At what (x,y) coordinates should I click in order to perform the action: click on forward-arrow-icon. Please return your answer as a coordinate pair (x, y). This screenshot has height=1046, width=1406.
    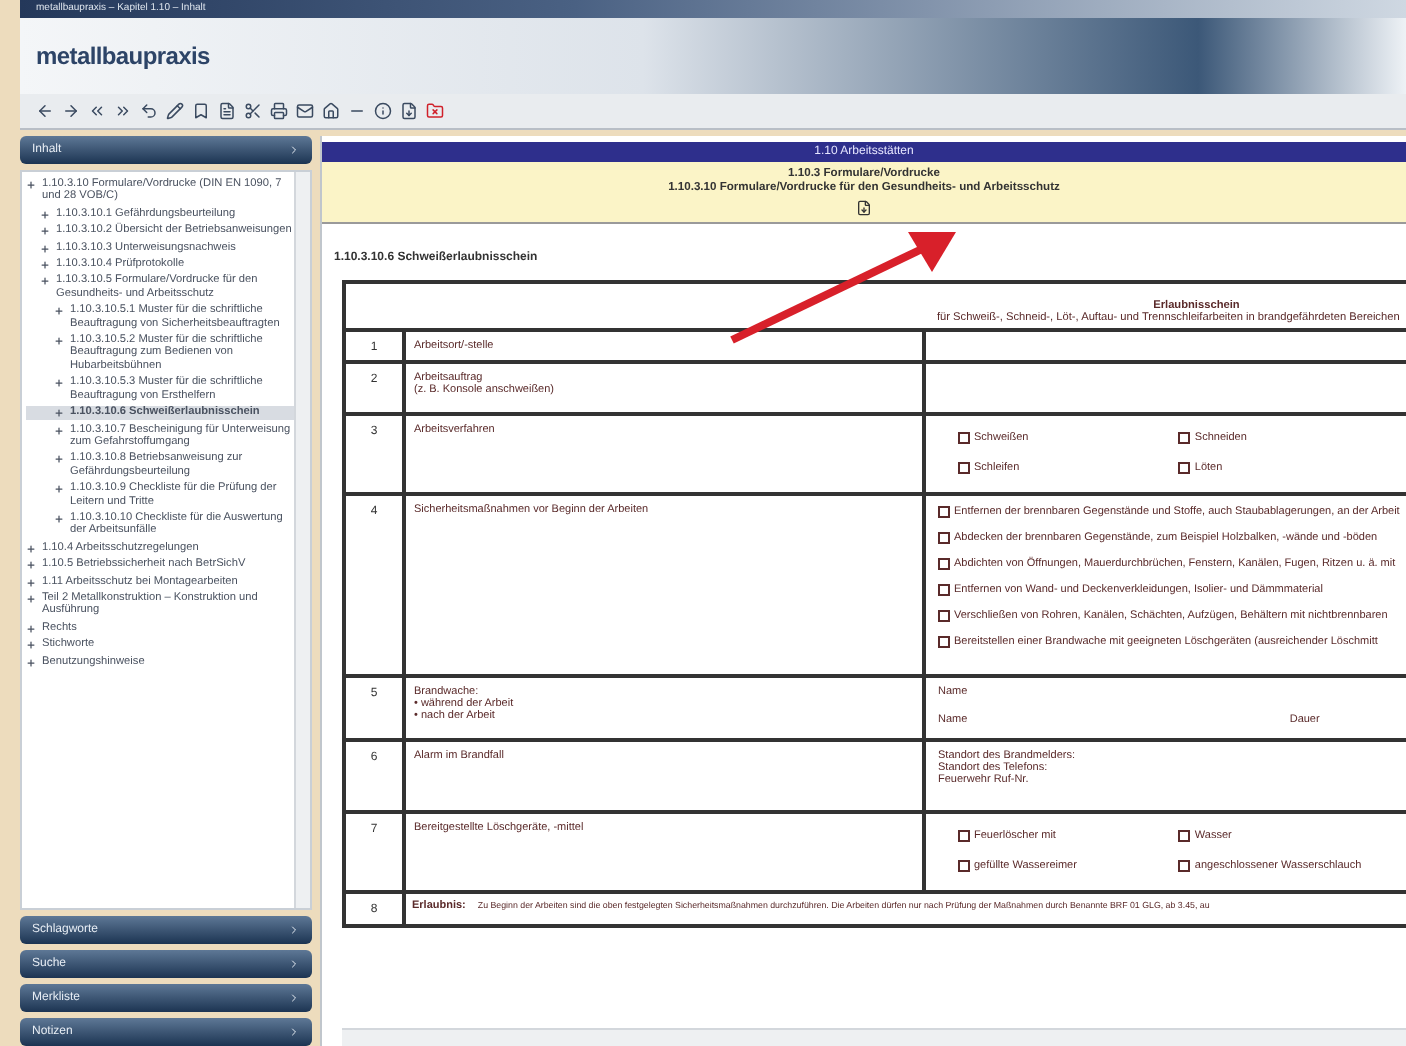
    Looking at the image, I should click on (71, 111).